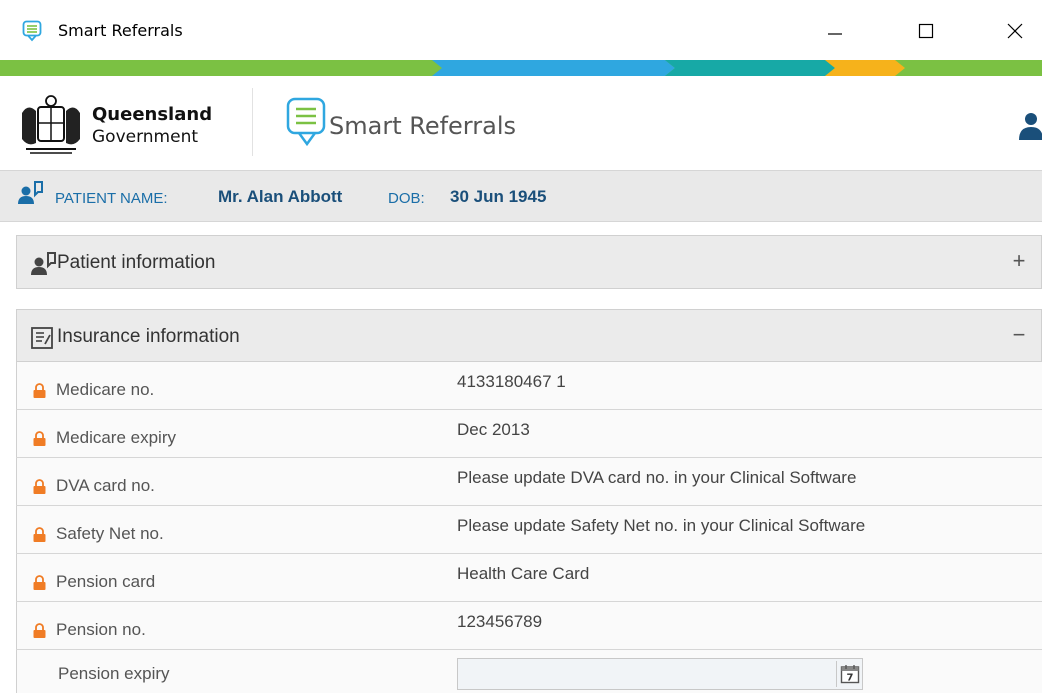  I want to click on row-label: Pension expiry, so click(114, 673).